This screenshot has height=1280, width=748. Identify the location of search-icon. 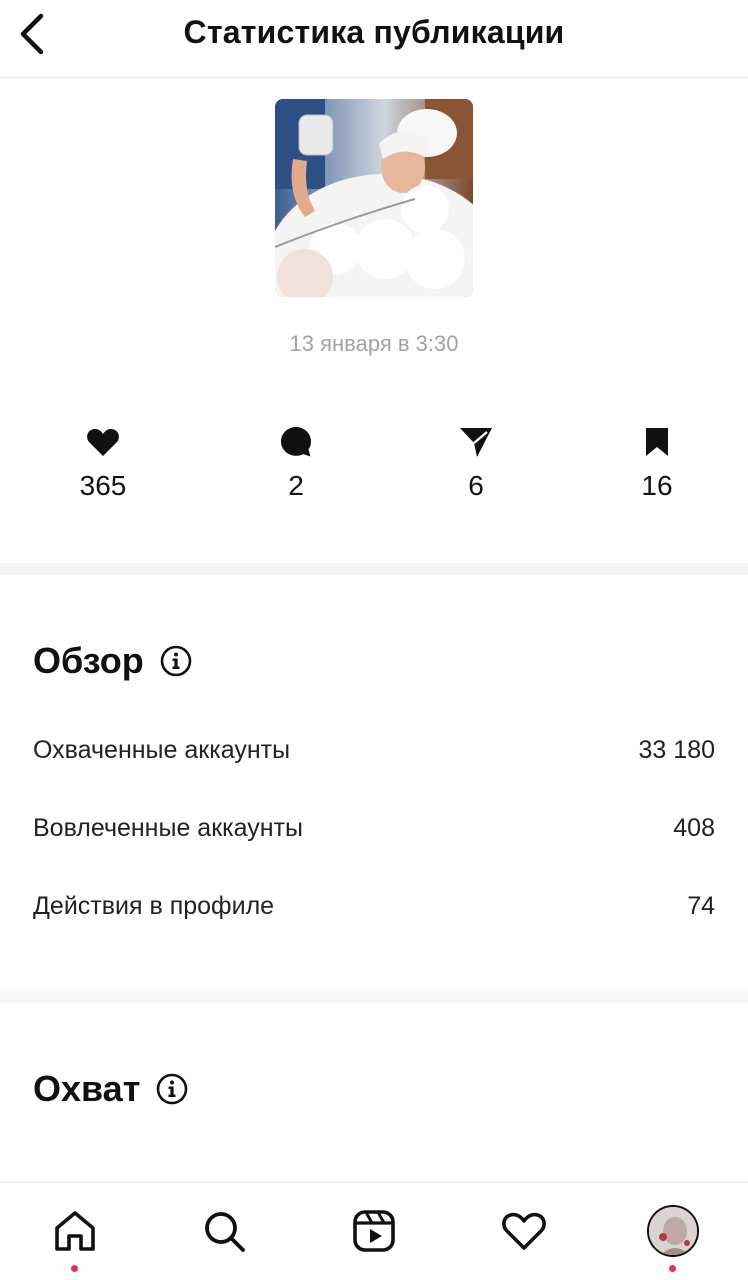
(225, 1232).